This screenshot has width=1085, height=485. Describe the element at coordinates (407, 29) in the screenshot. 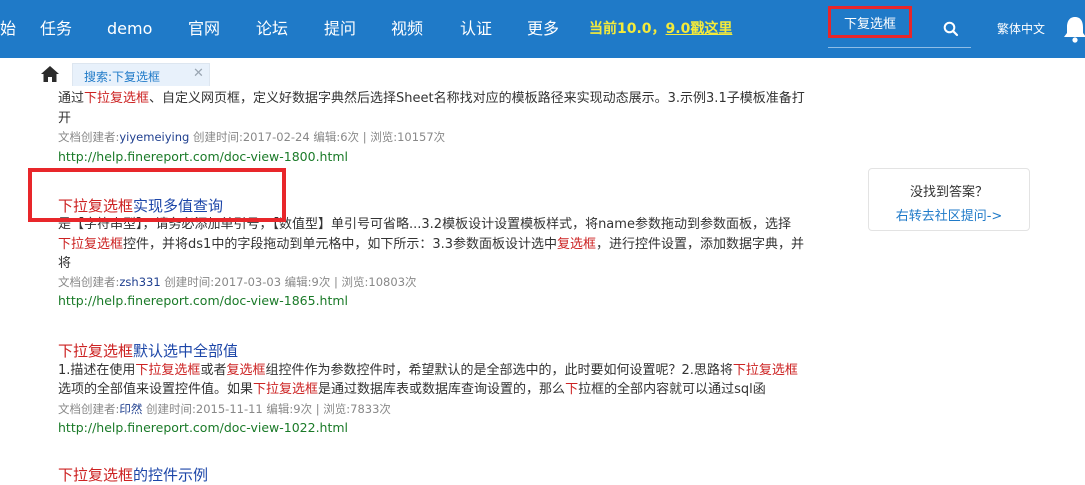

I see `nav-item-video: 视频` at that location.